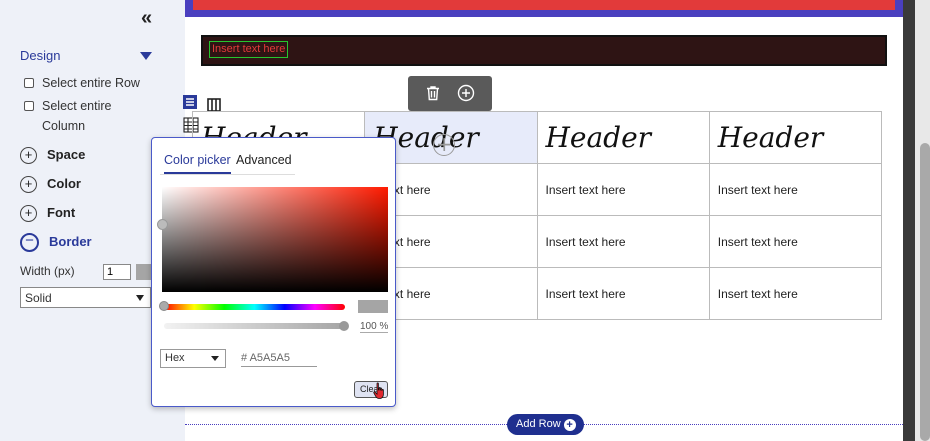 This screenshot has width=930, height=441. I want to click on border-section: − Border, so click(56, 243).